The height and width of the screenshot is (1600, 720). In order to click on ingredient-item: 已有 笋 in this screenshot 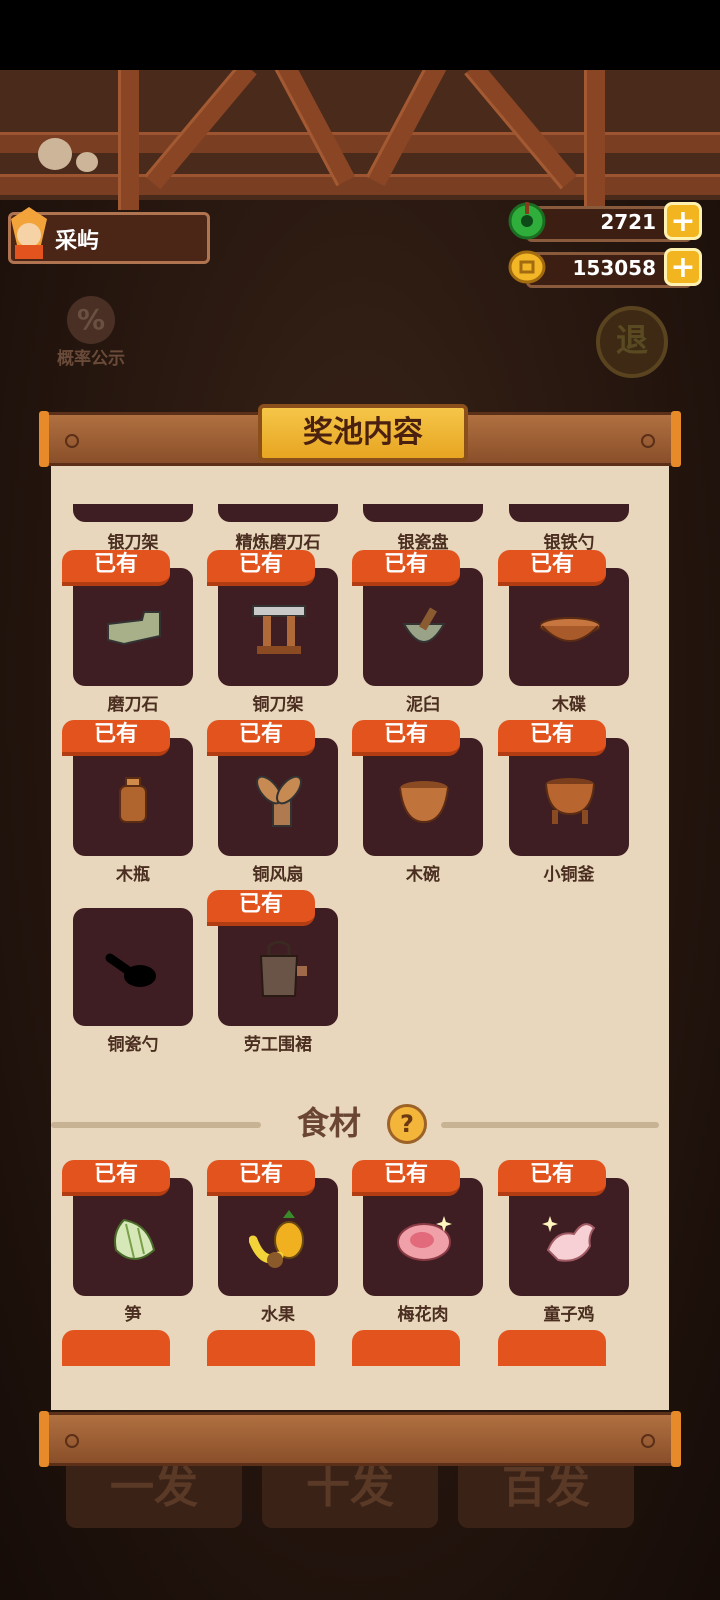, I will do `click(127, 1242)`.